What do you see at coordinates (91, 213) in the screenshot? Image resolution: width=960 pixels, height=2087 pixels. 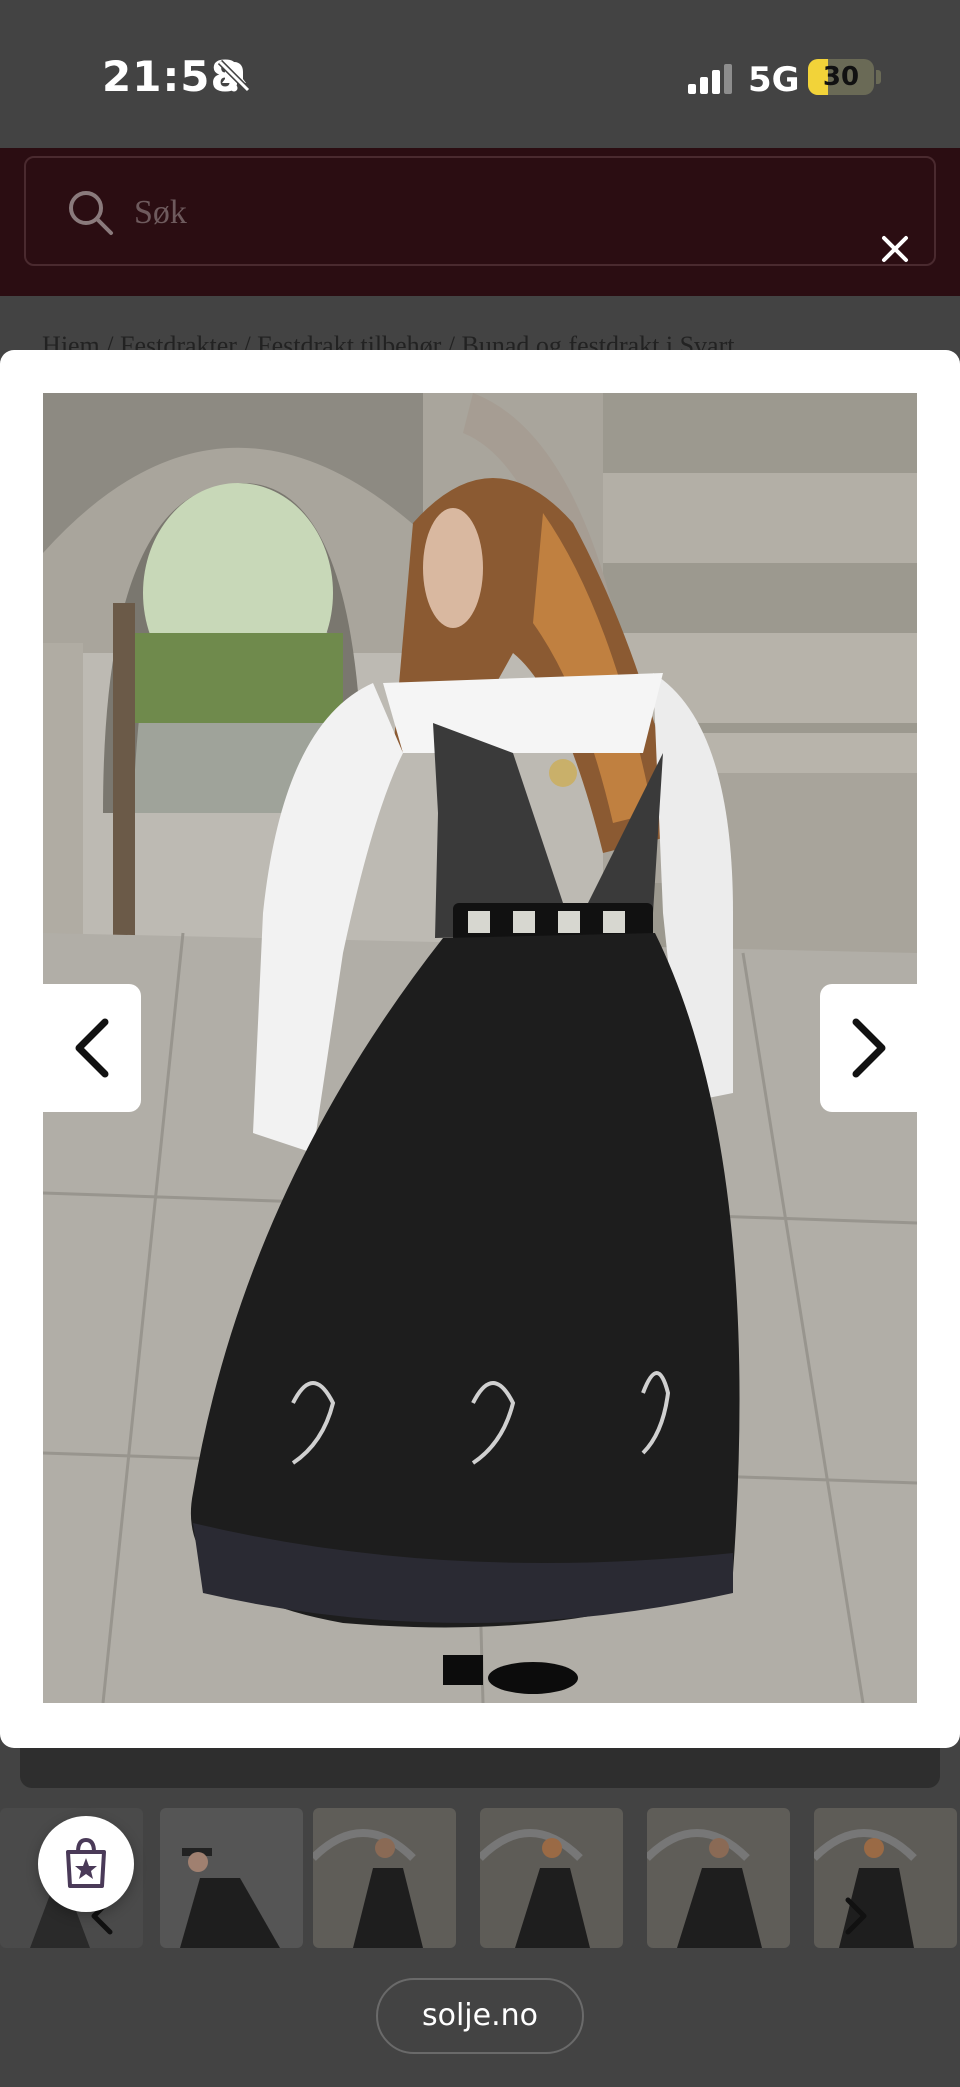 I see `search-icon` at bounding box center [91, 213].